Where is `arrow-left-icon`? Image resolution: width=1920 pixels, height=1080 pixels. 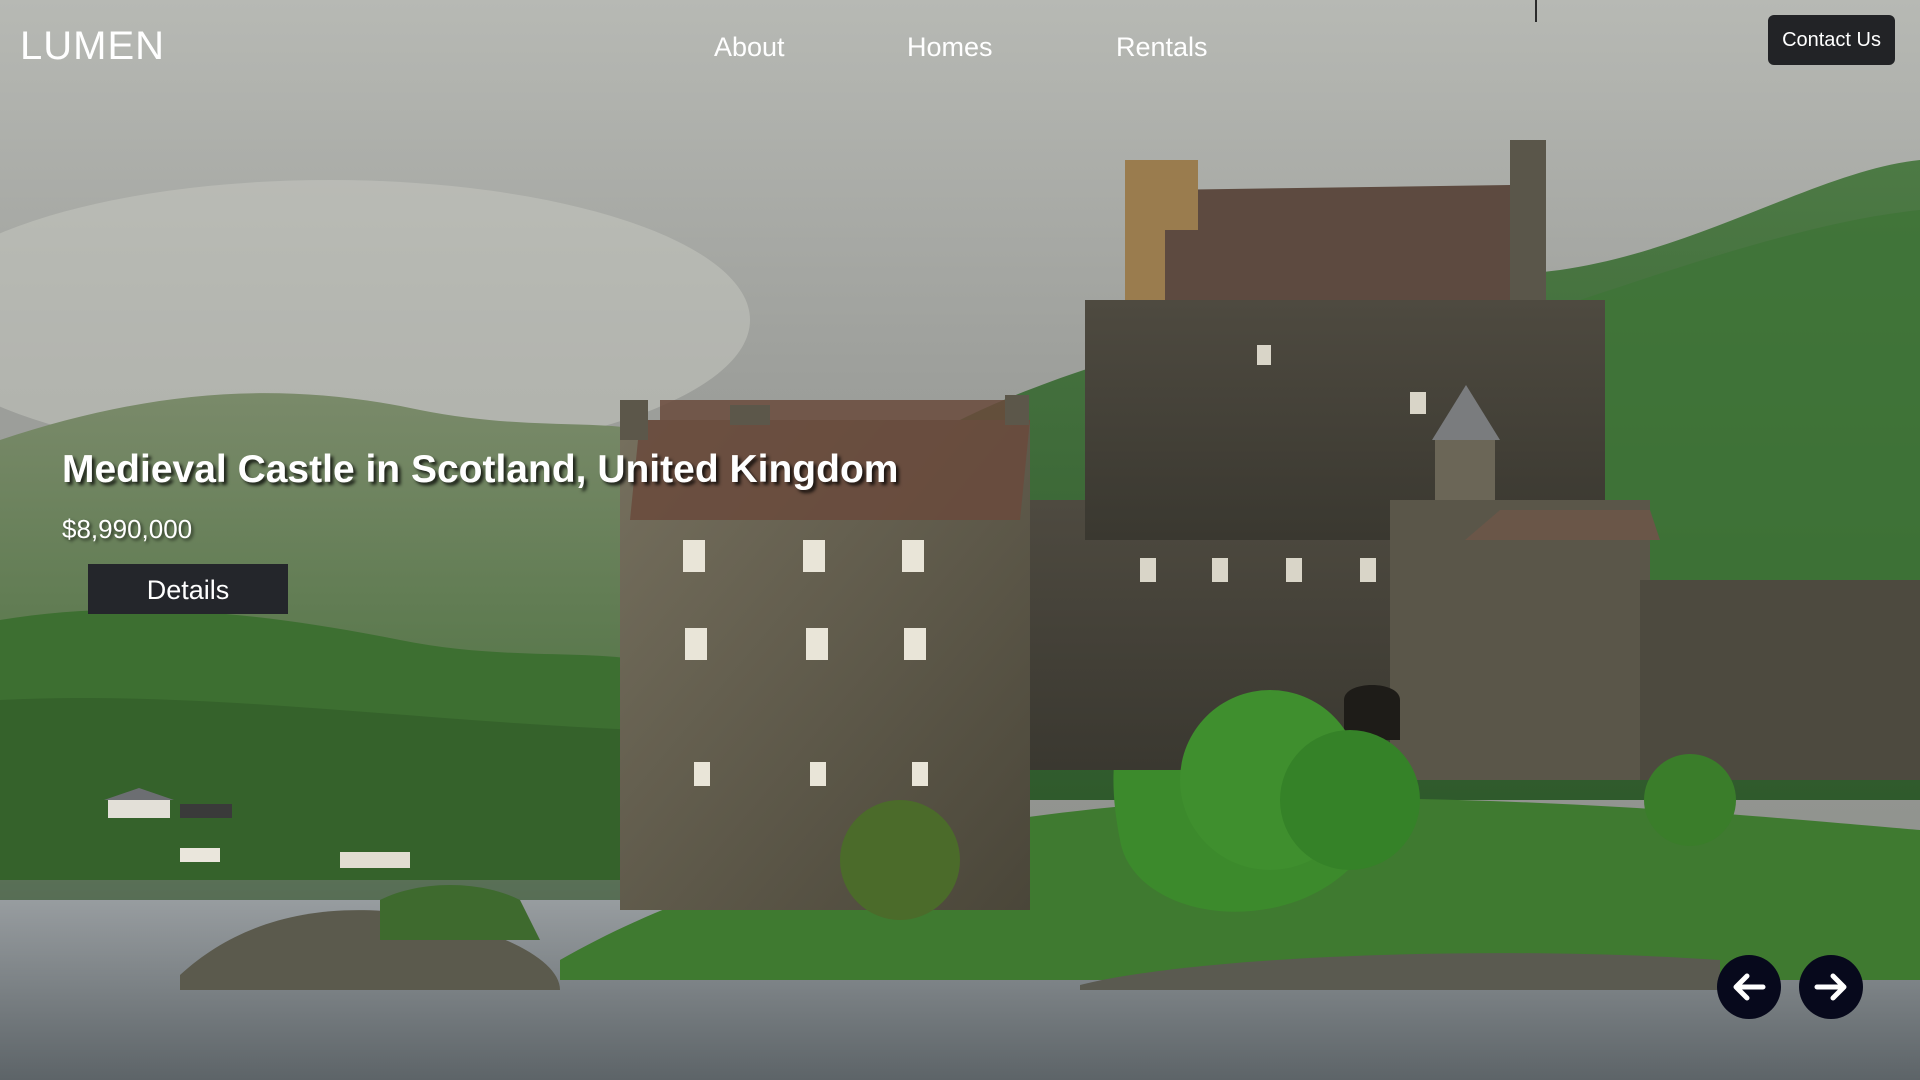
arrow-left-icon is located at coordinates (1749, 987).